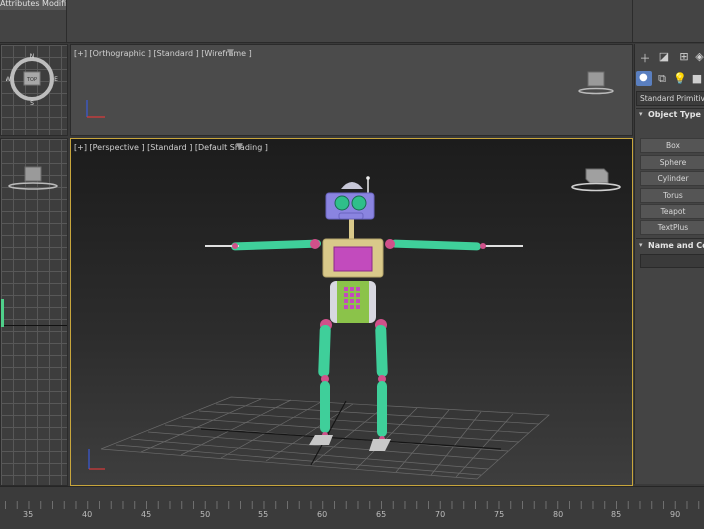  Describe the element at coordinates (499, 514) in the screenshot. I see `timeline-tick-label: 75` at that location.